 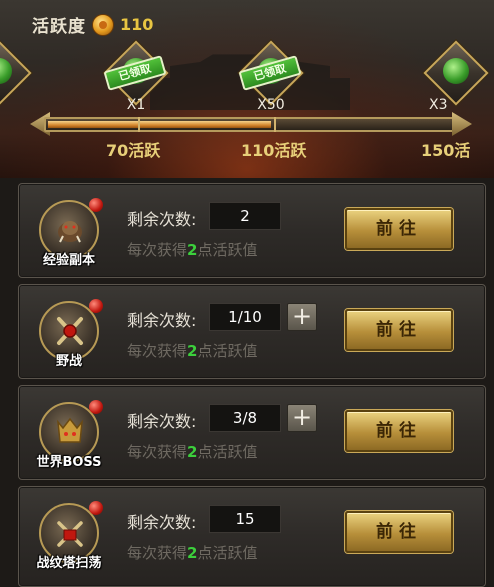 What do you see at coordinates (103, 24) in the screenshot?
I see `coin-icon` at bounding box center [103, 24].